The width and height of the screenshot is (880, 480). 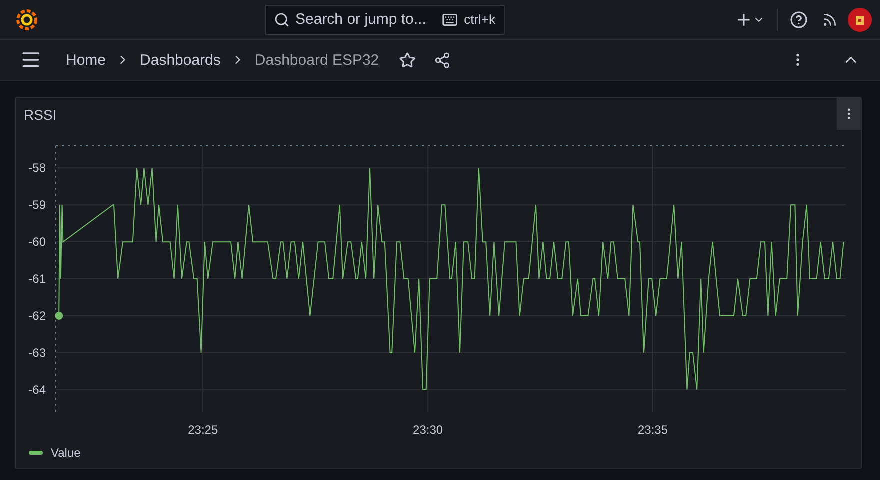 What do you see at coordinates (203, 430) in the screenshot?
I see `axis-label: 23:25` at bounding box center [203, 430].